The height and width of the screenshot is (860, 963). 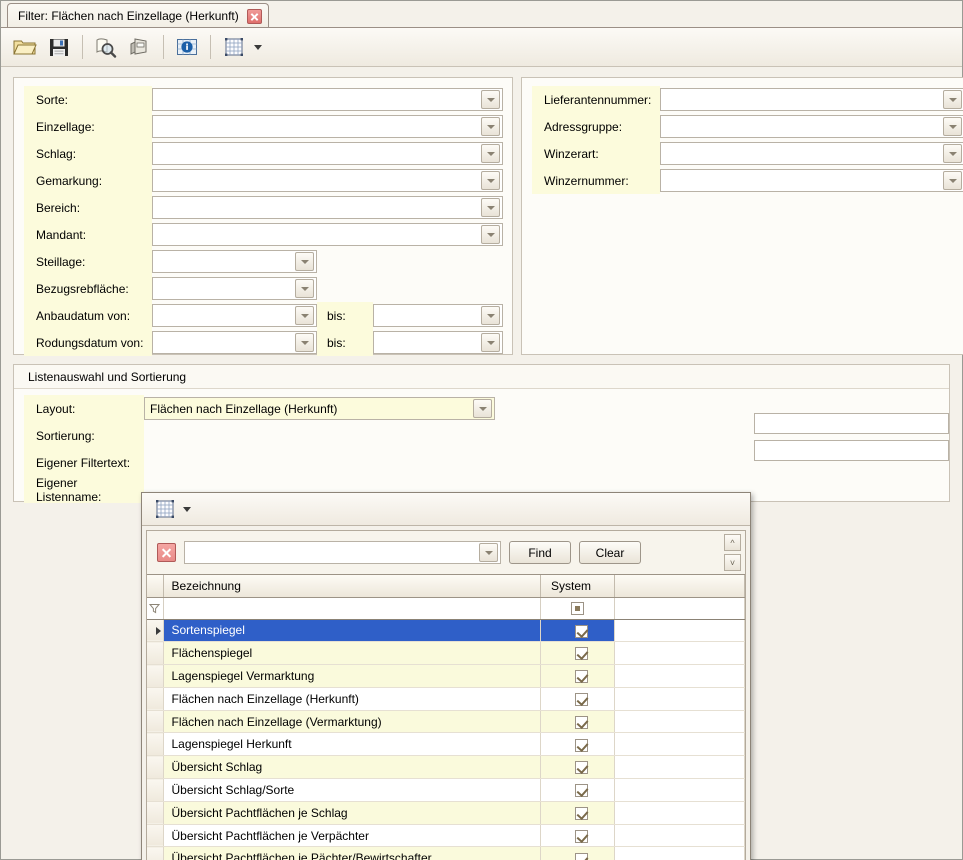 I want to click on combo-adressgruppe, so click(x=811, y=126).